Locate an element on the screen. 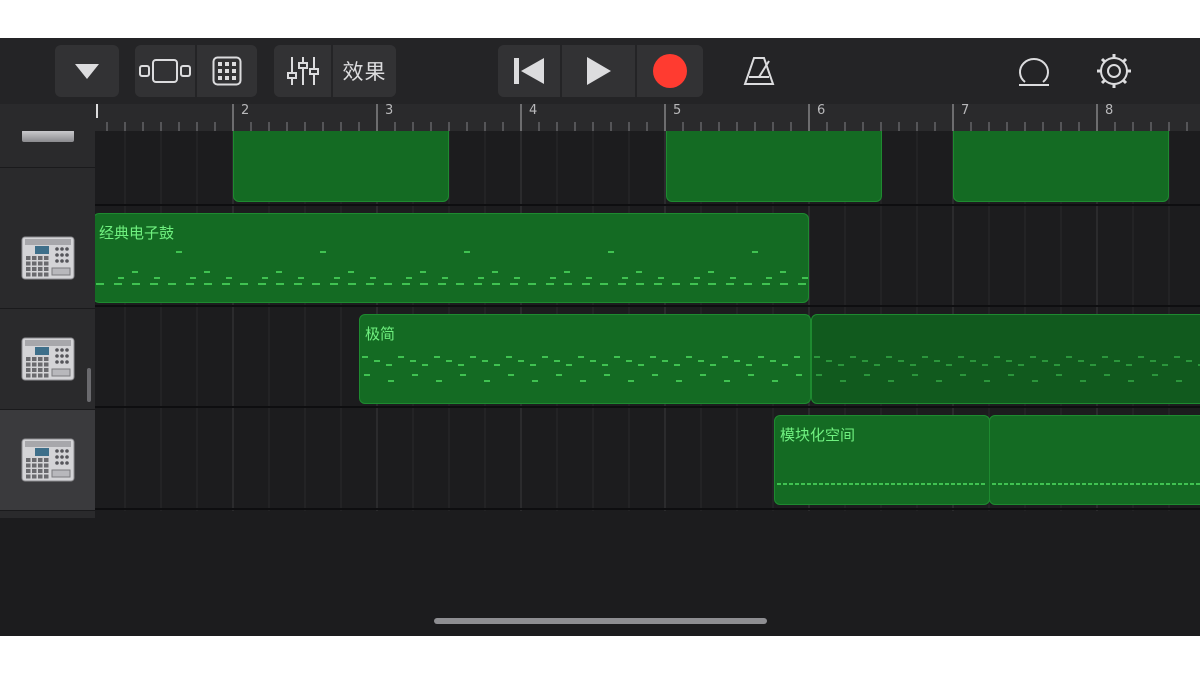 Image resolution: width=1200 pixels, height=675 pixels. region-notes is located at coordinates (1096, 484).